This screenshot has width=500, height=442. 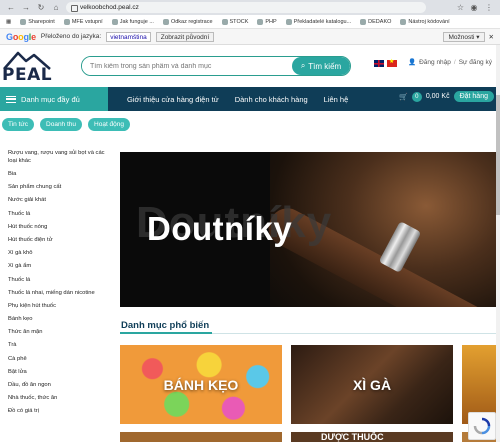 What do you see at coordinates (57, 345) in the screenshot?
I see `sidebar-item: Trà` at bounding box center [57, 345].